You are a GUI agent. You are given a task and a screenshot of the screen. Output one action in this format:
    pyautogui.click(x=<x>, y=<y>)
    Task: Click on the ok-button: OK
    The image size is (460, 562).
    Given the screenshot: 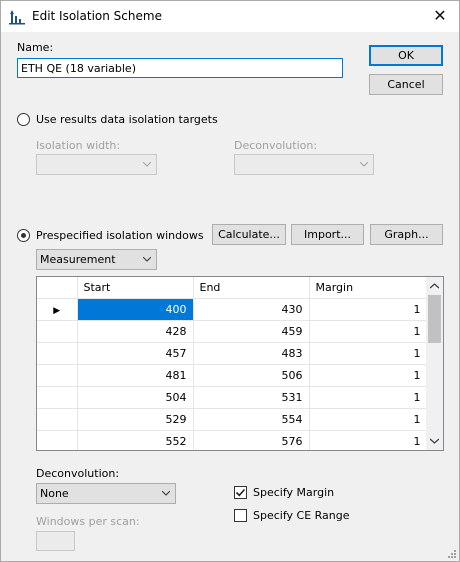 What is the action you would take?
    pyautogui.click(x=406, y=55)
    